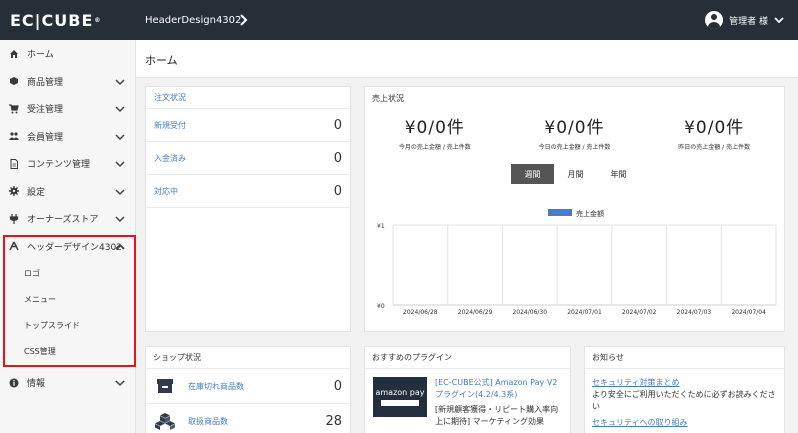  Describe the element at coordinates (248, 158) in the screenshot. I see `order-row-paid: 入金済み 0` at that location.